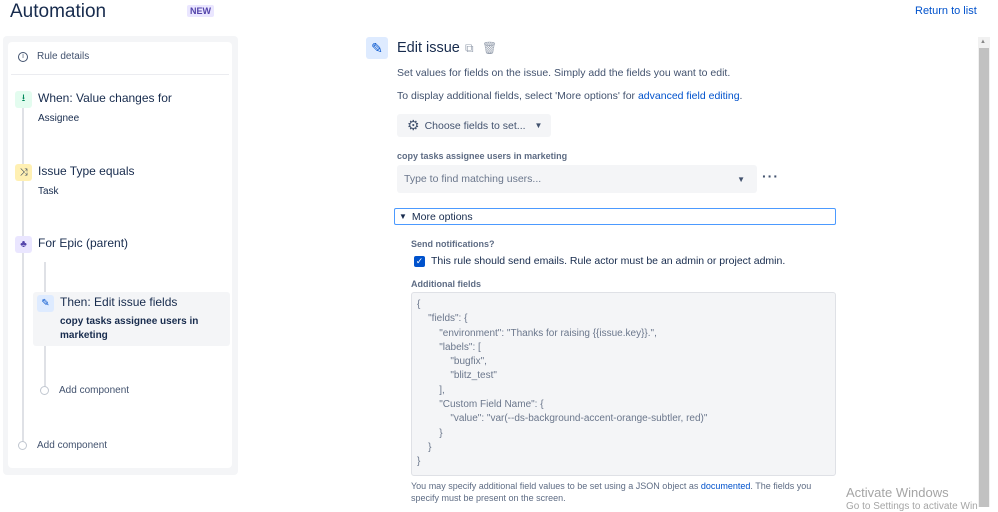  Describe the element at coordinates (23, 273) in the screenshot. I see `flow-line` at that location.